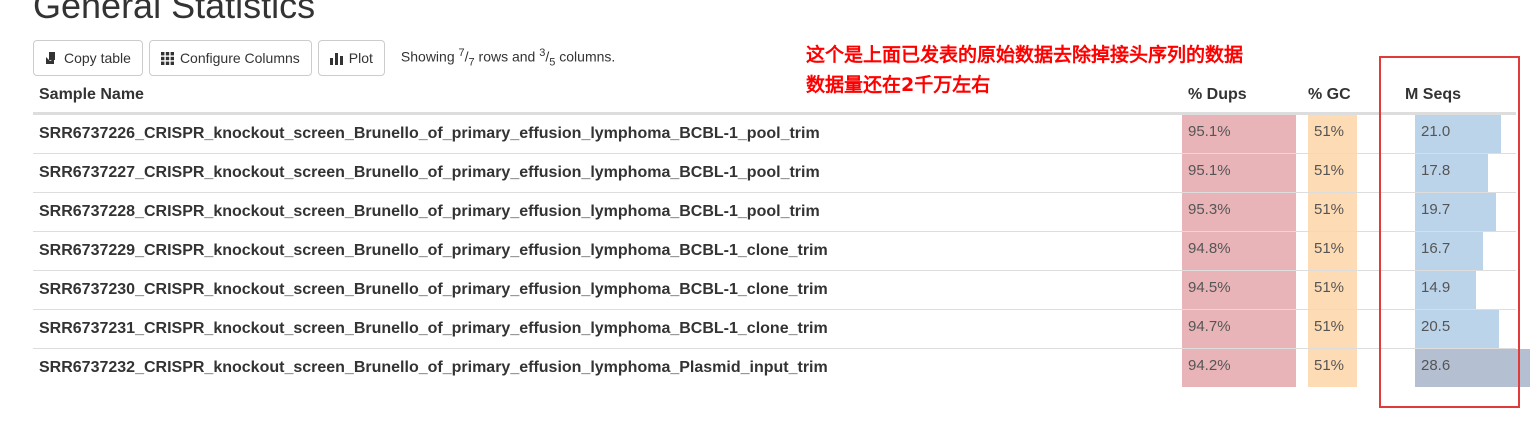 The width and height of the screenshot is (1530, 432). I want to click on dups-value: 94.8%, so click(1209, 248).